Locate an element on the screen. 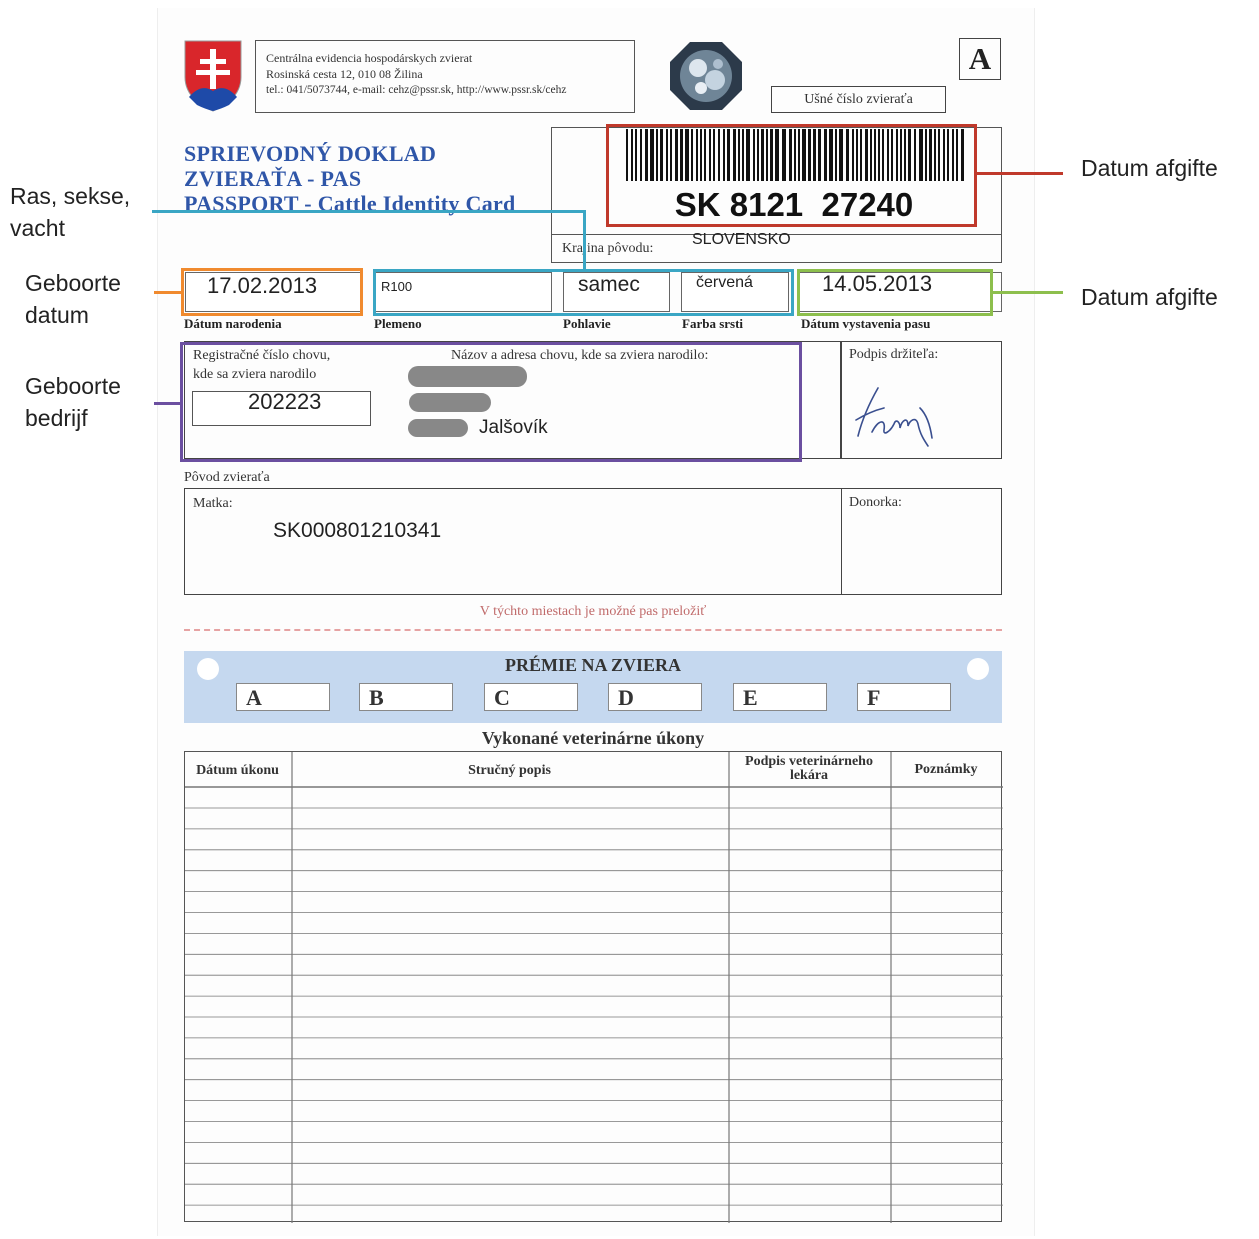  vet-header-vet-signature: Podpis veterinárneho lekára is located at coordinates (809, 769).